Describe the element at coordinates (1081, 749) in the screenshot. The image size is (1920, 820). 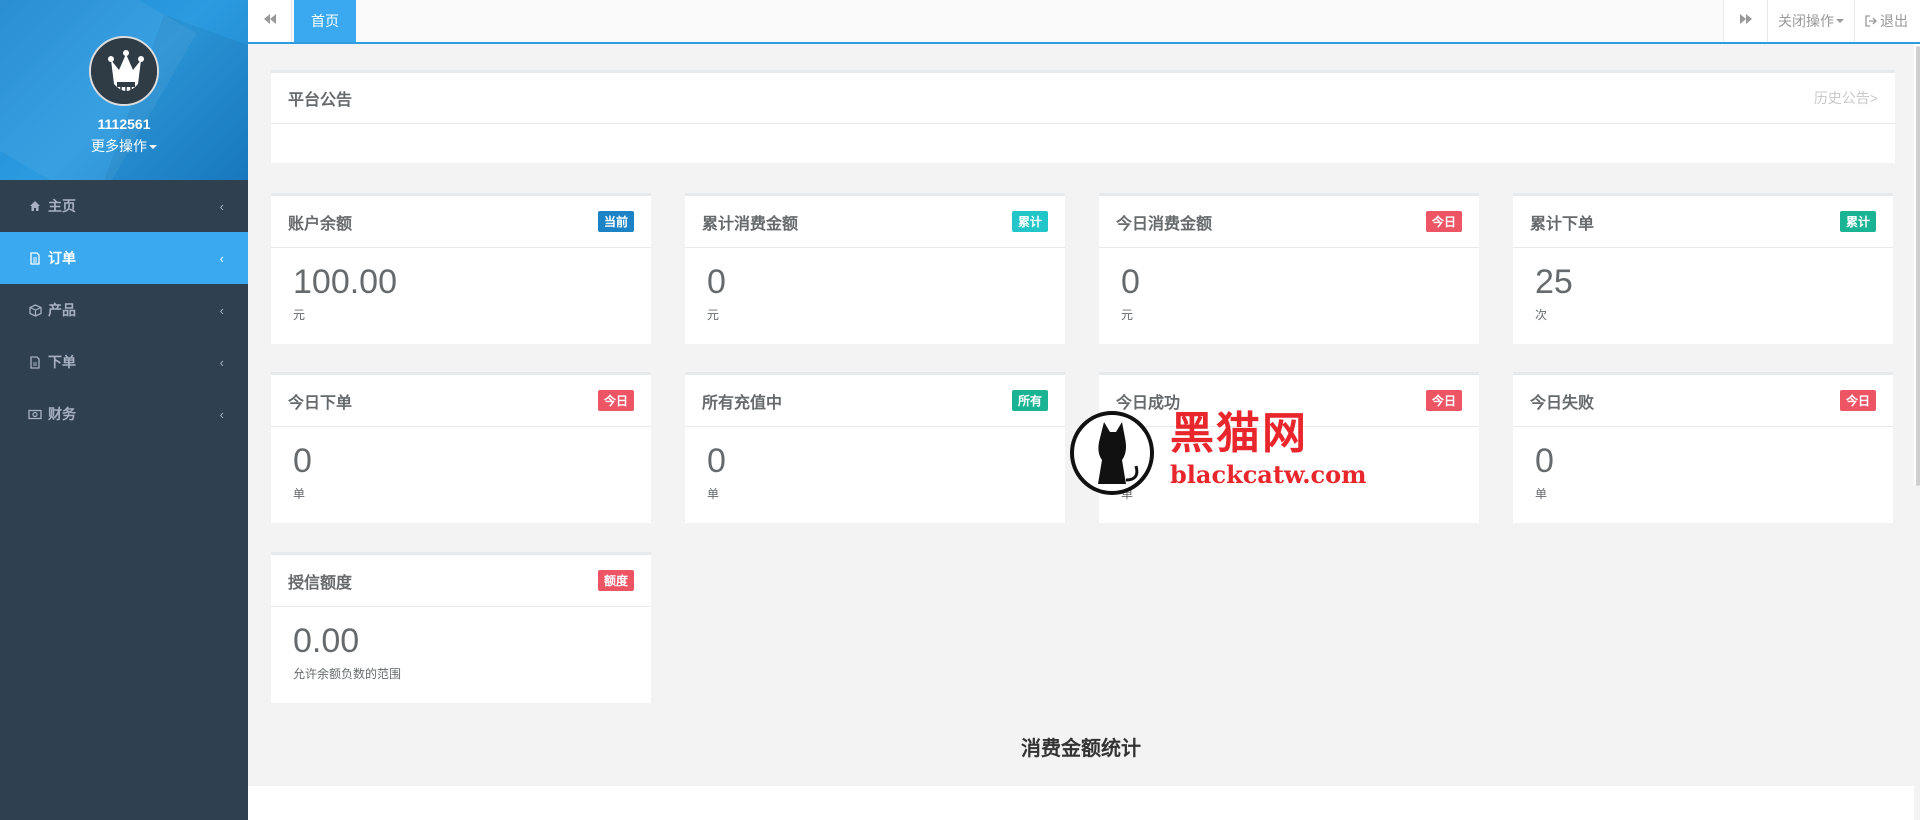
I see `consumption-stats-title: 消费金额统计` at that location.